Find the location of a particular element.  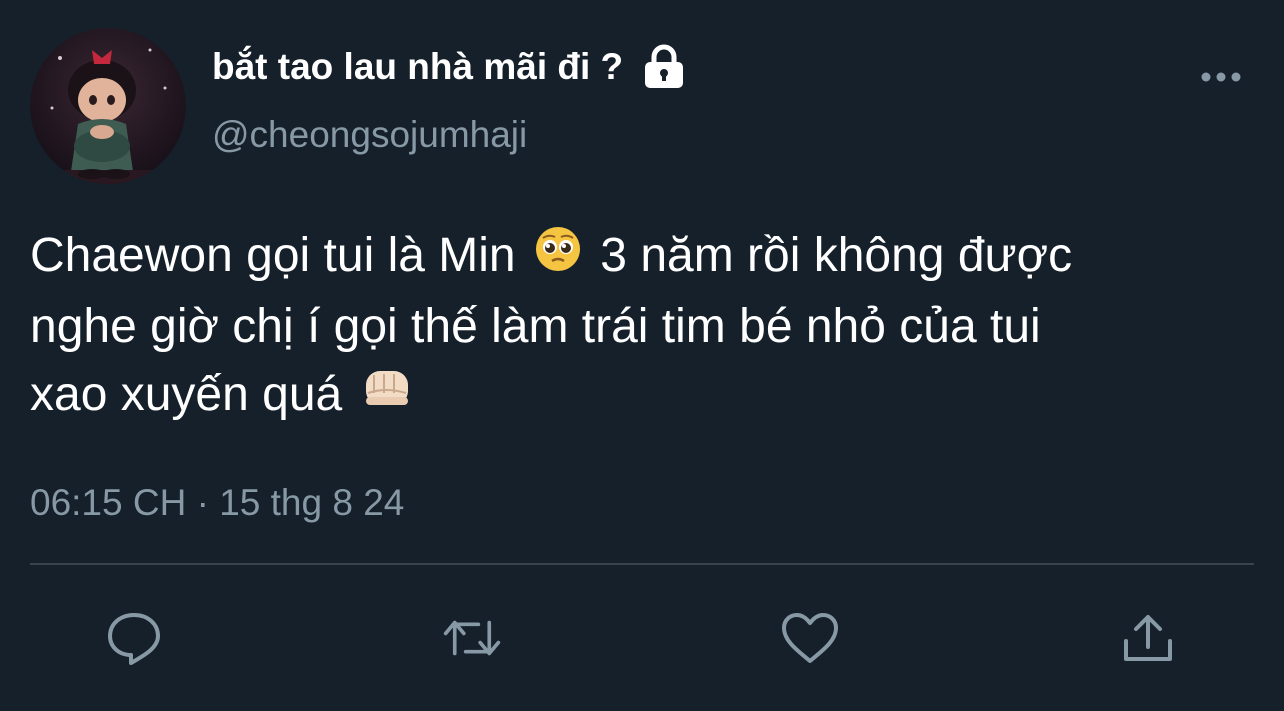

pleading-face-icon is located at coordinates (558, 258).